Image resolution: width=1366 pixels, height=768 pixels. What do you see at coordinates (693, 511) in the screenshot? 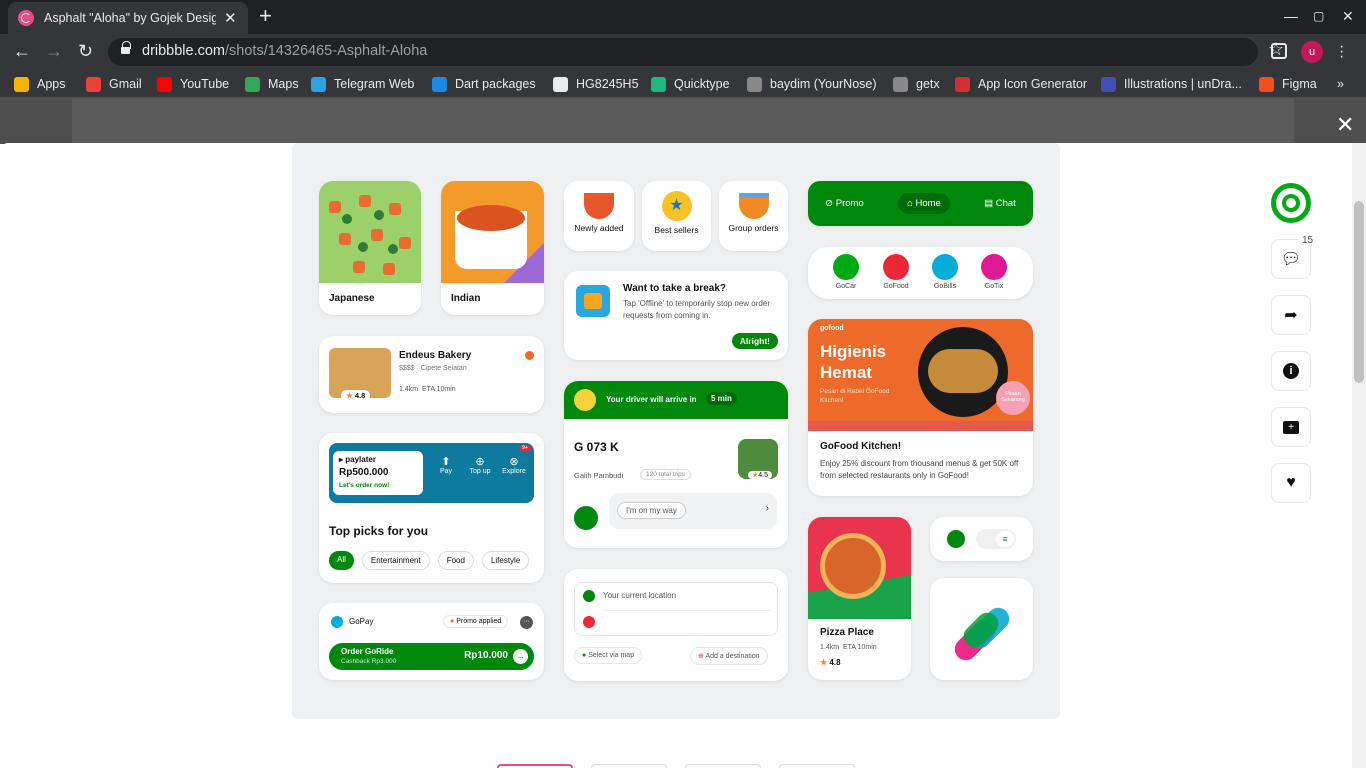
I see `chat-driver-field: I'm on my way ›` at bounding box center [693, 511].